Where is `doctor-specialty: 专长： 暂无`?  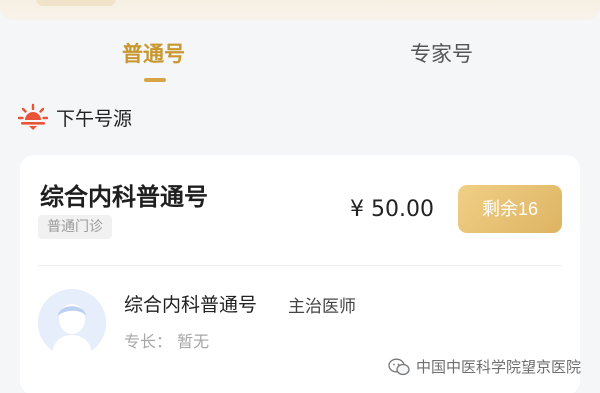
doctor-specialty: 专长： 暂无 is located at coordinates (167, 341).